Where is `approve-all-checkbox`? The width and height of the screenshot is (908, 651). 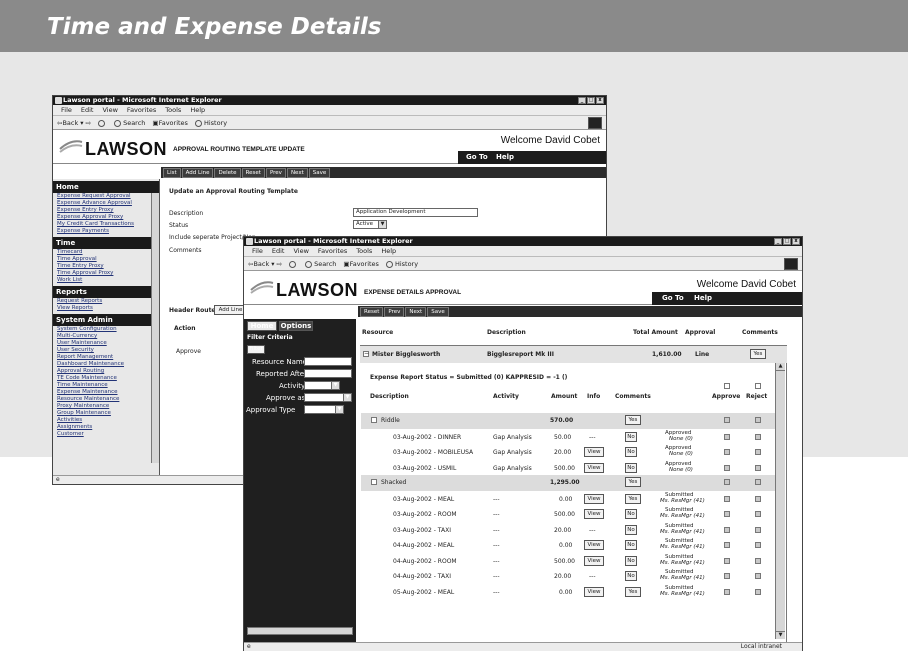 approve-all-checkbox is located at coordinates (727, 386).